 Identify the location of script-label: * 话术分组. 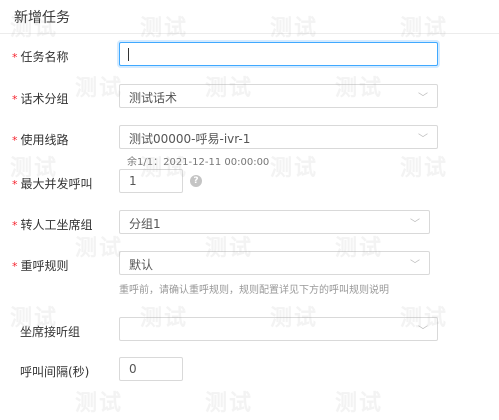
(40, 98).